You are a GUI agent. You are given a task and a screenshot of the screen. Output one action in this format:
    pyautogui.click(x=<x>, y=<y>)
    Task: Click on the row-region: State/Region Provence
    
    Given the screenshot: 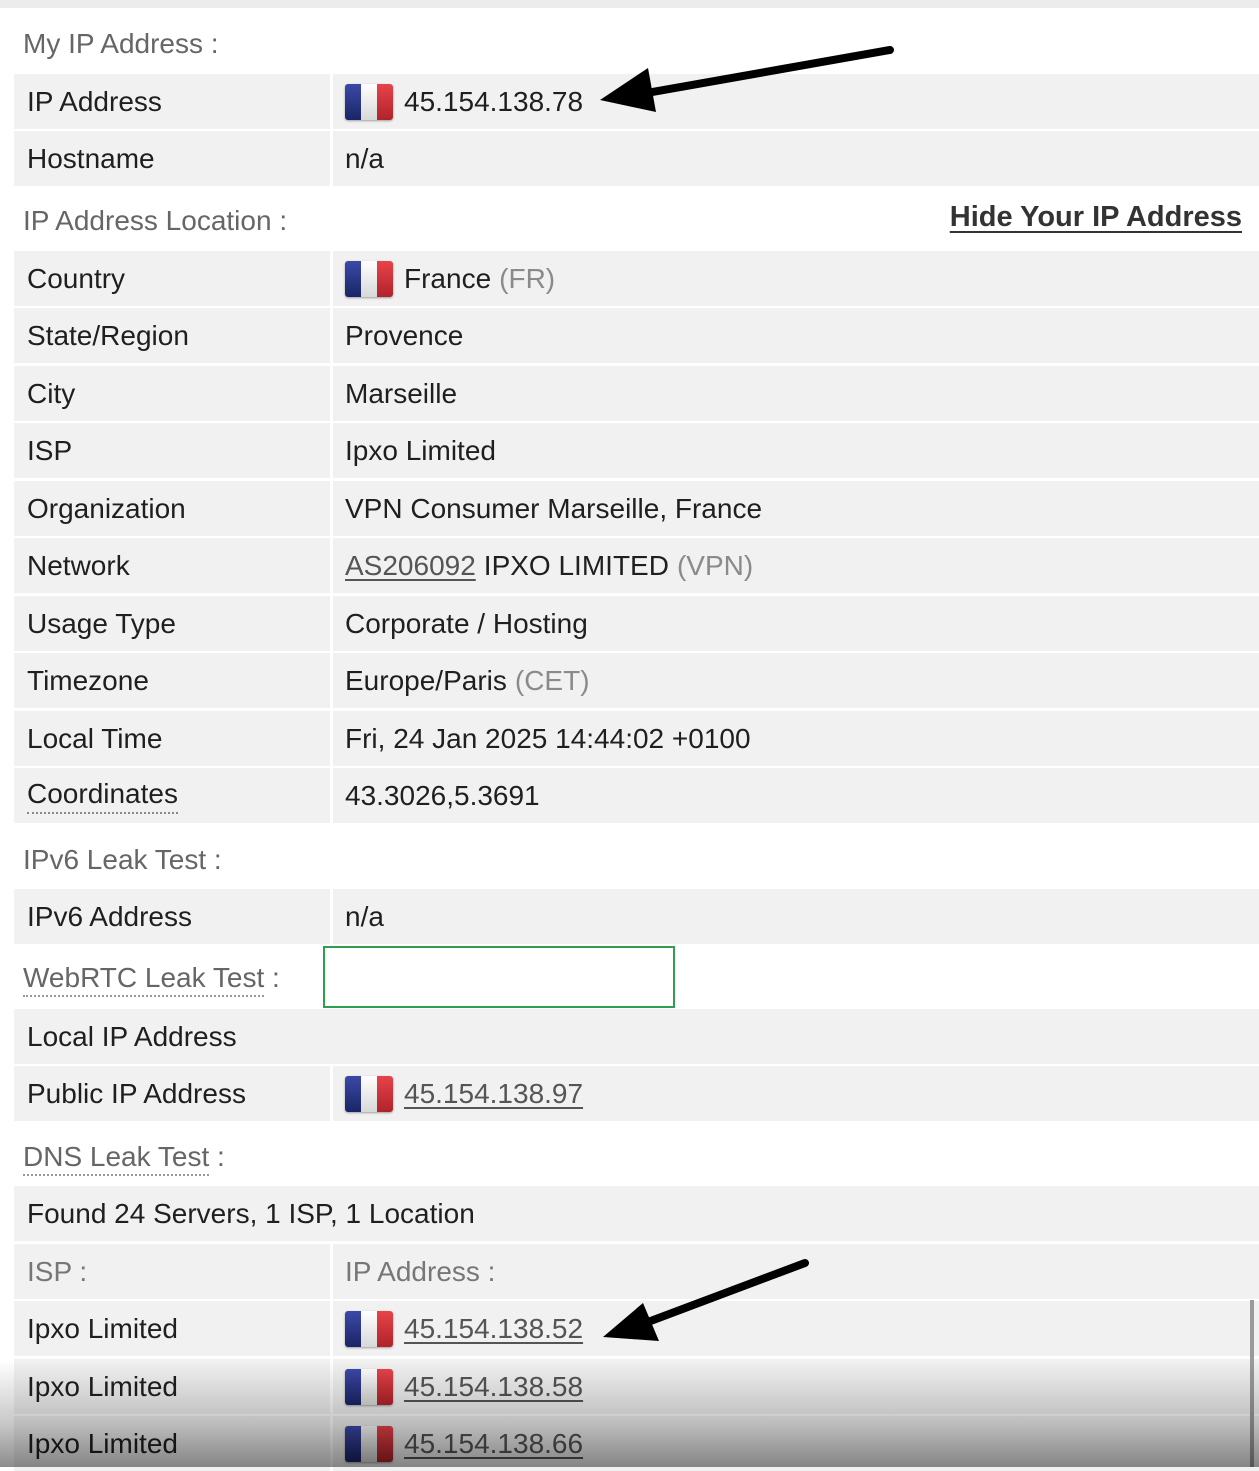 What is the action you would take?
    pyautogui.click(x=636, y=335)
    